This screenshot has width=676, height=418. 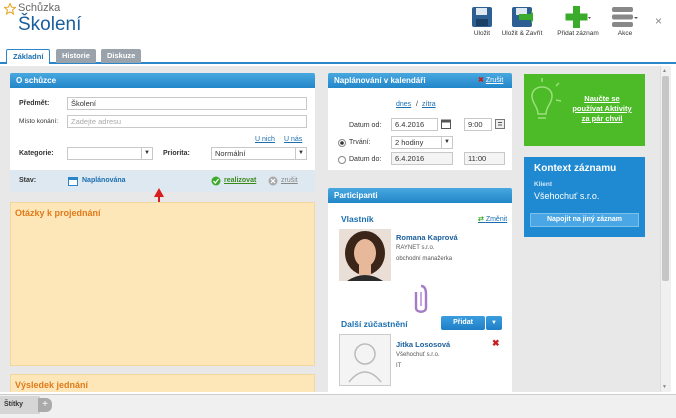 I want to click on place-input, so click(x=187, y=121).